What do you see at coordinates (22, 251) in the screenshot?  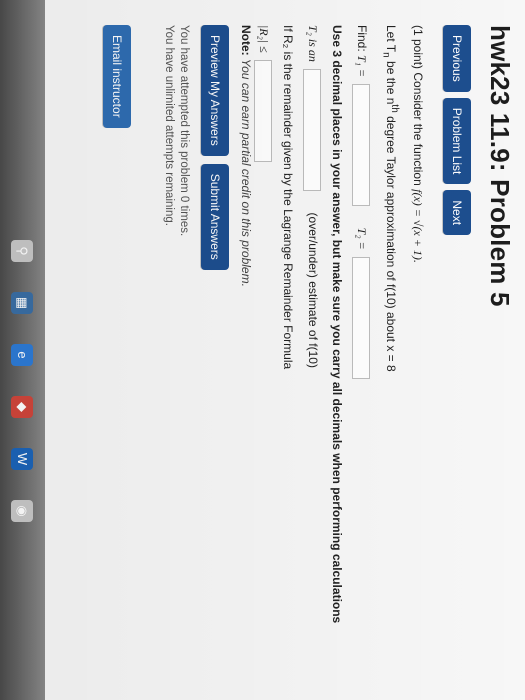 I see `search-icon: ⚲` at bounding box center [22, 251].